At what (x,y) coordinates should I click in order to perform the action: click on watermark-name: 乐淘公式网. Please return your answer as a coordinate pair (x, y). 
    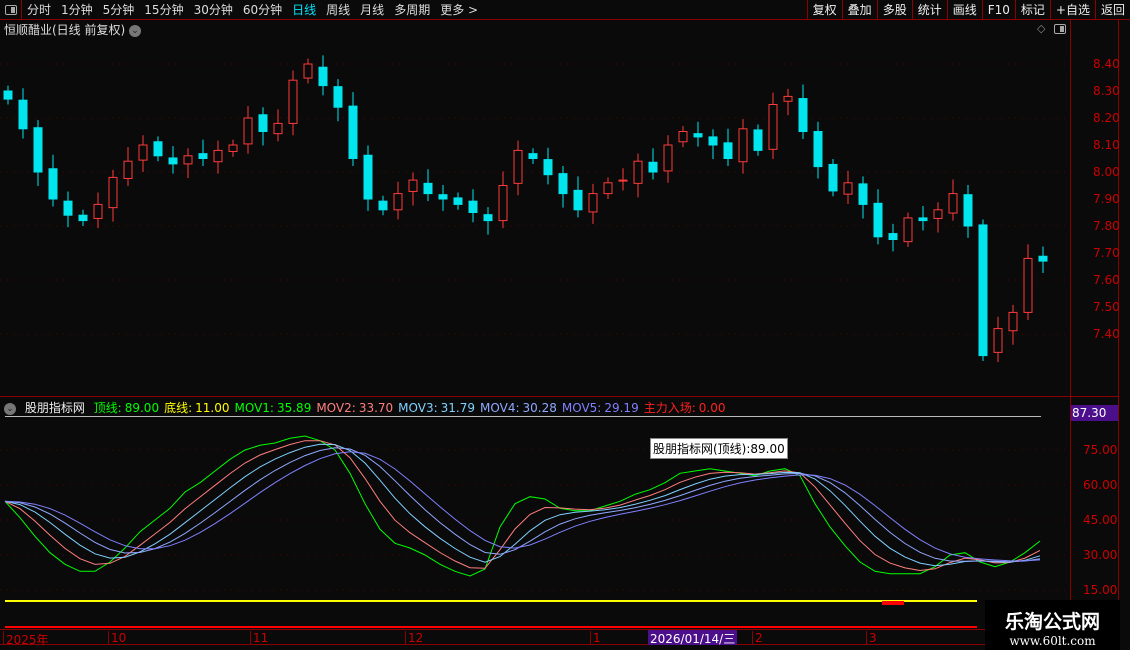
    Looking at the image, I should click on (1052, 622).